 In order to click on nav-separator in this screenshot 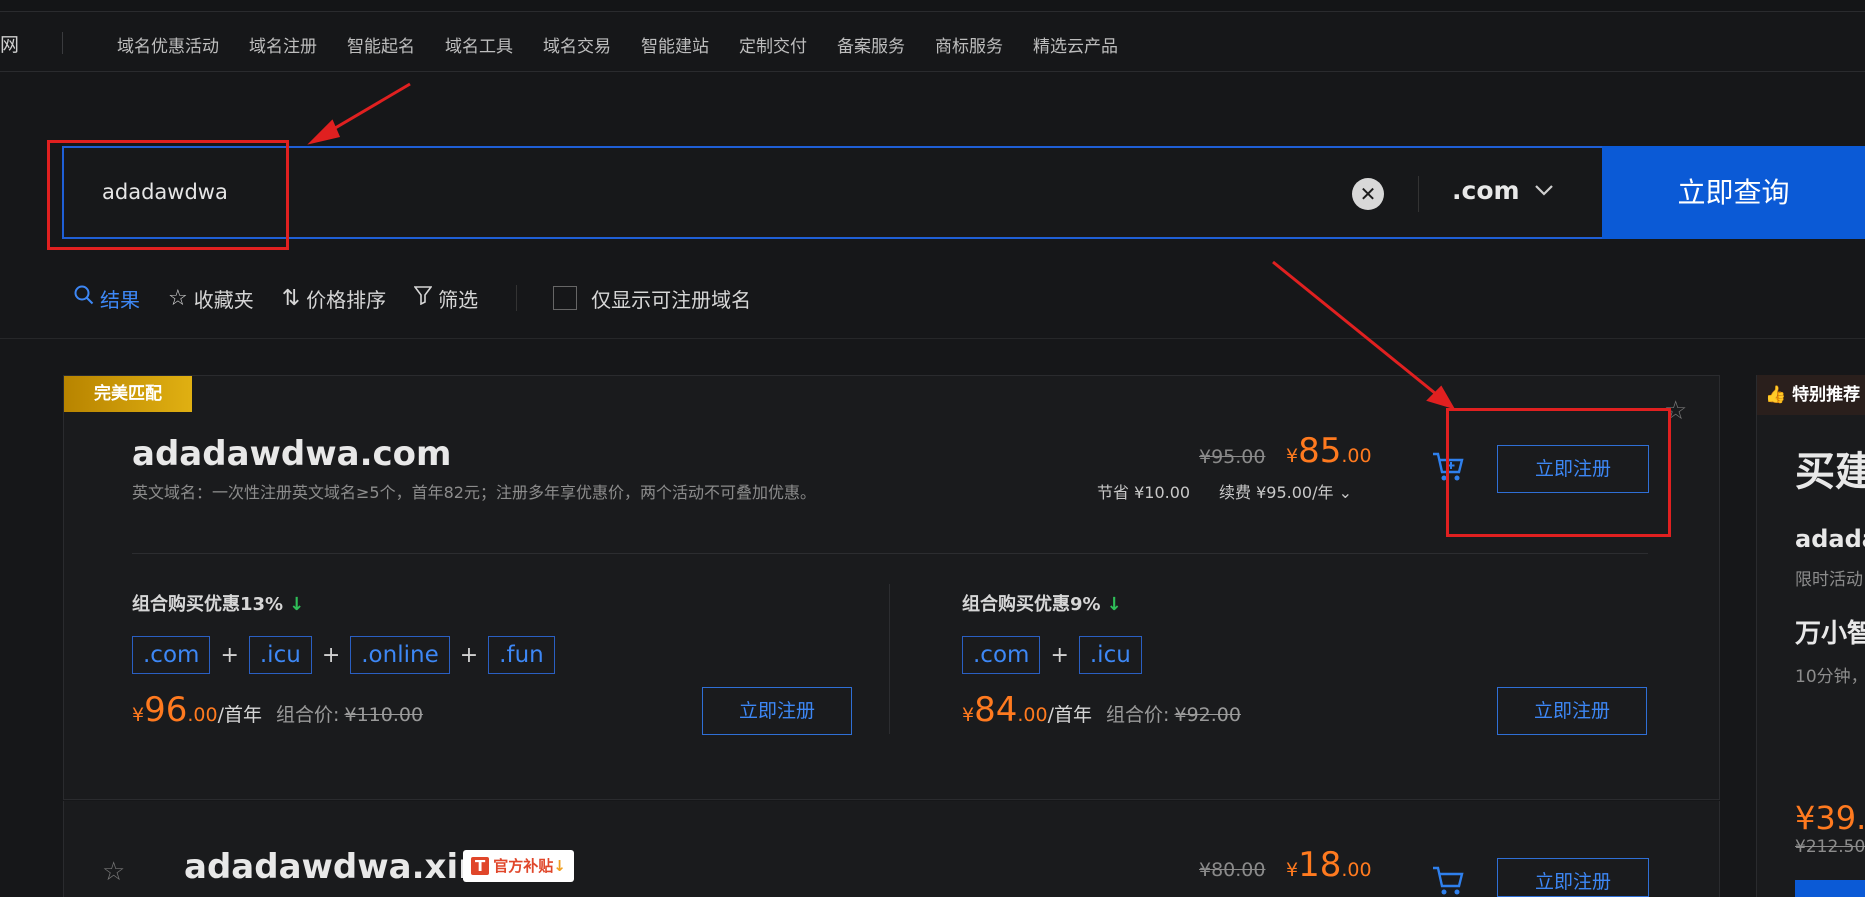, I will do `click(62, 43)`.